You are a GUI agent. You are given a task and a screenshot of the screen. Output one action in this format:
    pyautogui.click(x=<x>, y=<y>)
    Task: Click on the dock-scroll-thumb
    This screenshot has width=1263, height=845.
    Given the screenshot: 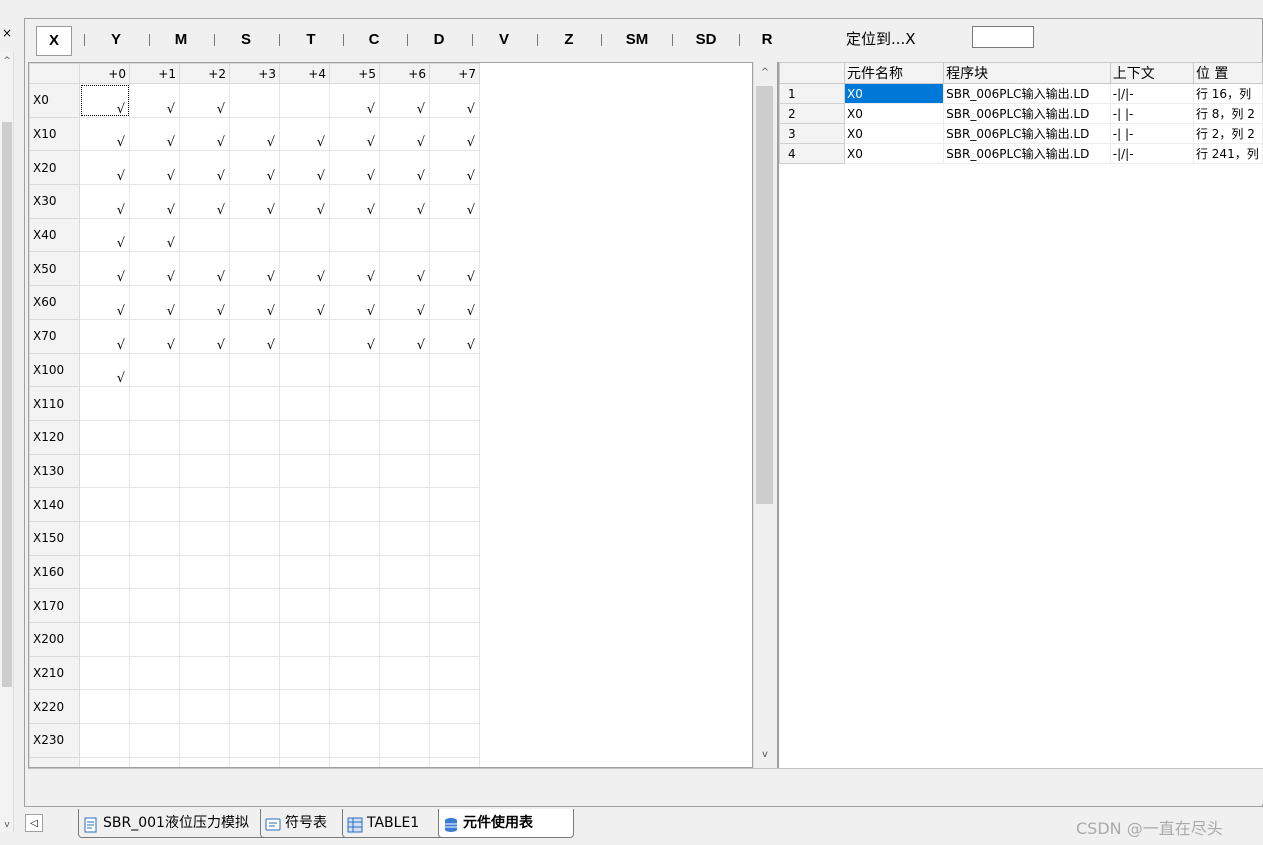 What is the action you would take?
    pyautogui.click(x=7, y=404)
    